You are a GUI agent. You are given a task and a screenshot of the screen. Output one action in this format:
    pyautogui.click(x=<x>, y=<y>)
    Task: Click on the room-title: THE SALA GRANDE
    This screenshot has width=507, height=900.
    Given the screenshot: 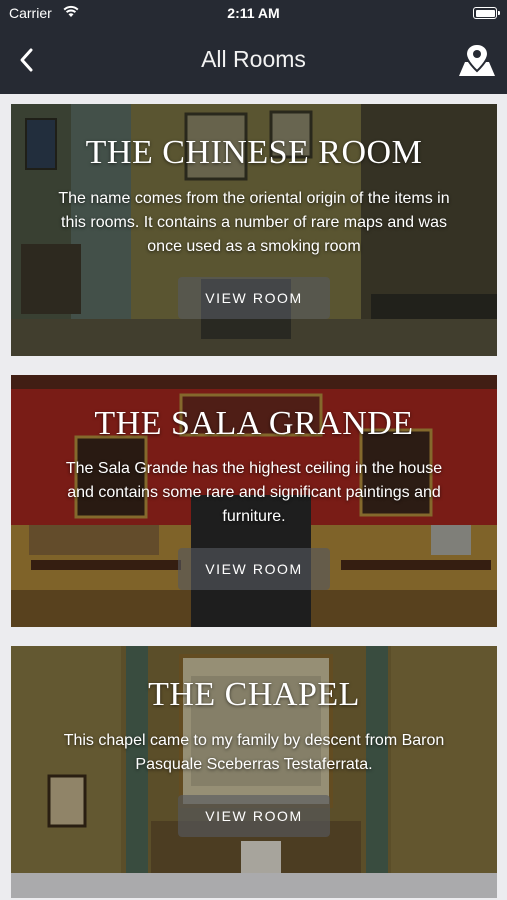 What is the action you would take?
    pyautogui.click(x=254, y=423)
    